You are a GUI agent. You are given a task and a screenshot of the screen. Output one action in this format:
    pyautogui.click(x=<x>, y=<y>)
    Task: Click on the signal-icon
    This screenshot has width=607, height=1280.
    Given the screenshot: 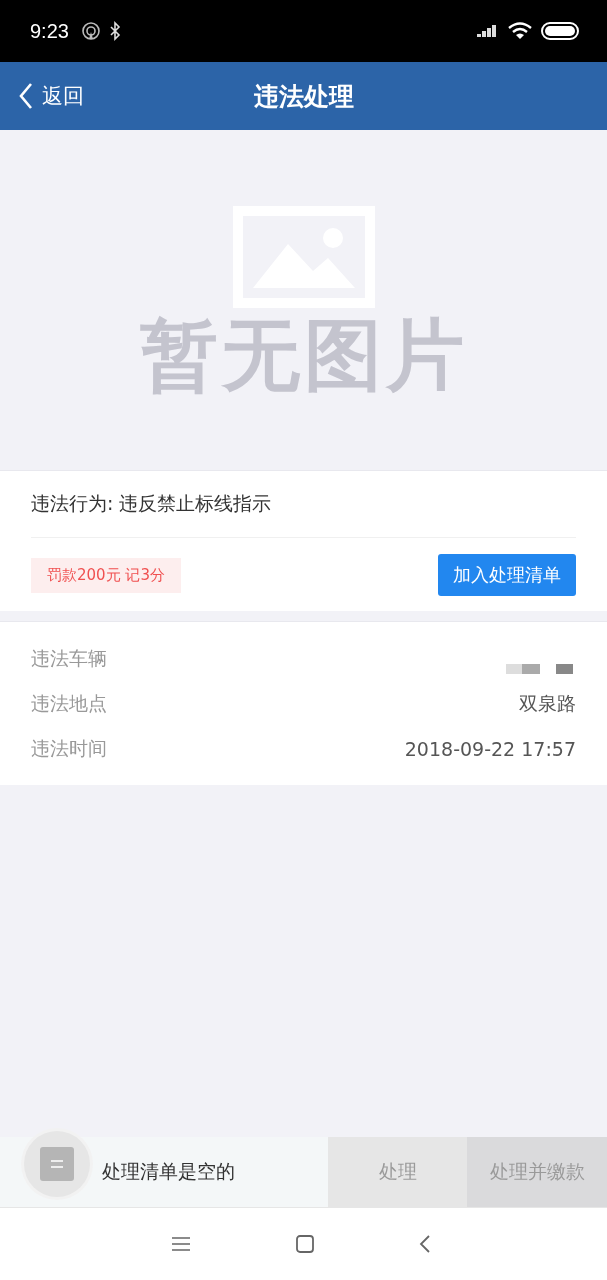 What is the action you would take?
    pyautogui.click(x=488, y=31)
    